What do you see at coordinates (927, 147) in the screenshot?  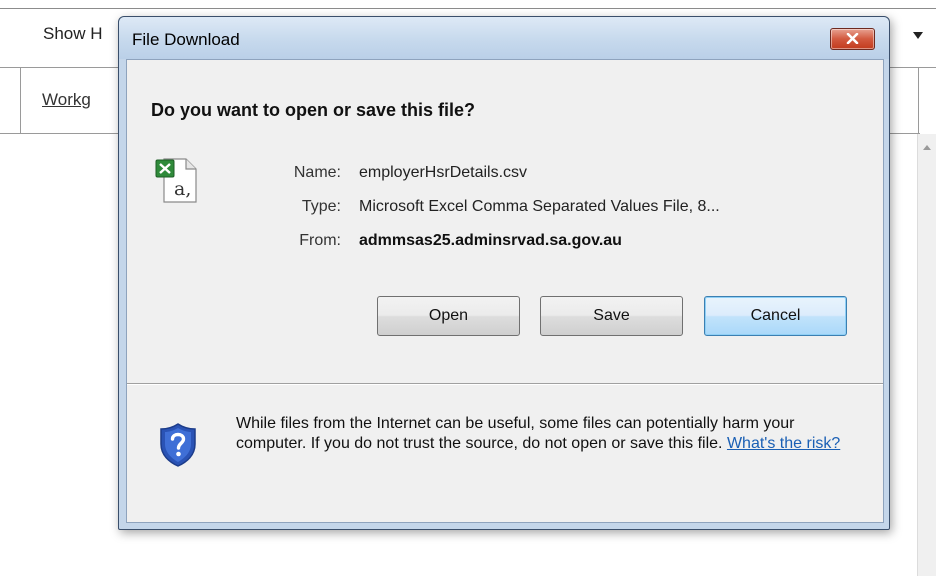 I see `scroll-up-icon` at bounding box center [927, 147].